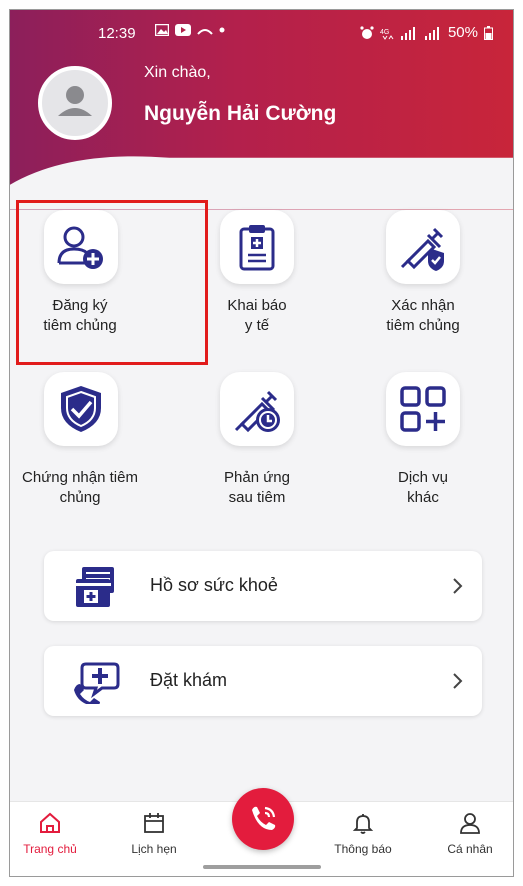  I want to click on home-icon, so click(50, 822).